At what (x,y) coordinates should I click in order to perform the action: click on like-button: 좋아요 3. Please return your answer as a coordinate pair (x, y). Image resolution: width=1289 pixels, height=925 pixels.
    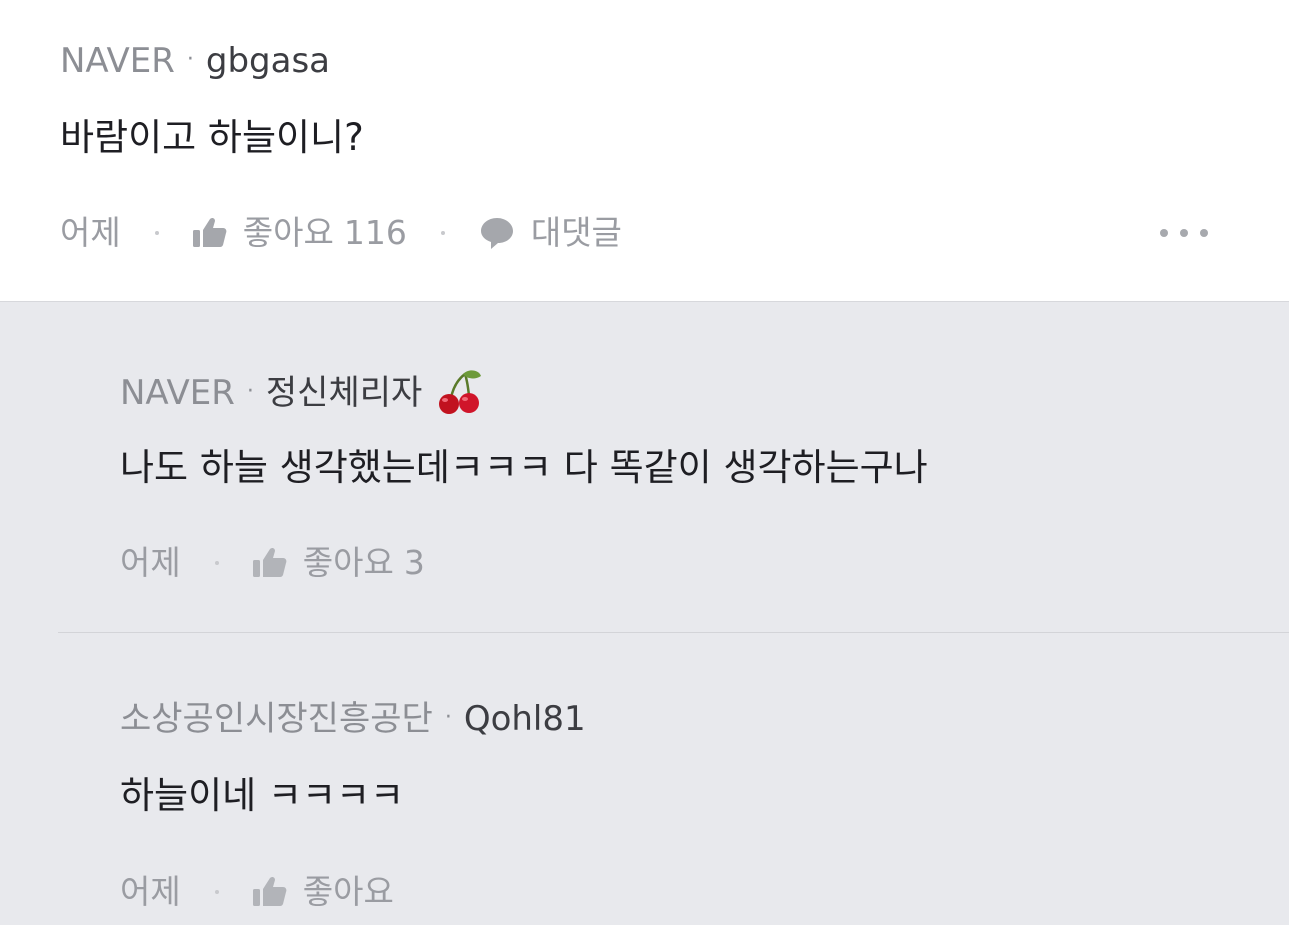
    Looking at the image, I should click on (338, 563).